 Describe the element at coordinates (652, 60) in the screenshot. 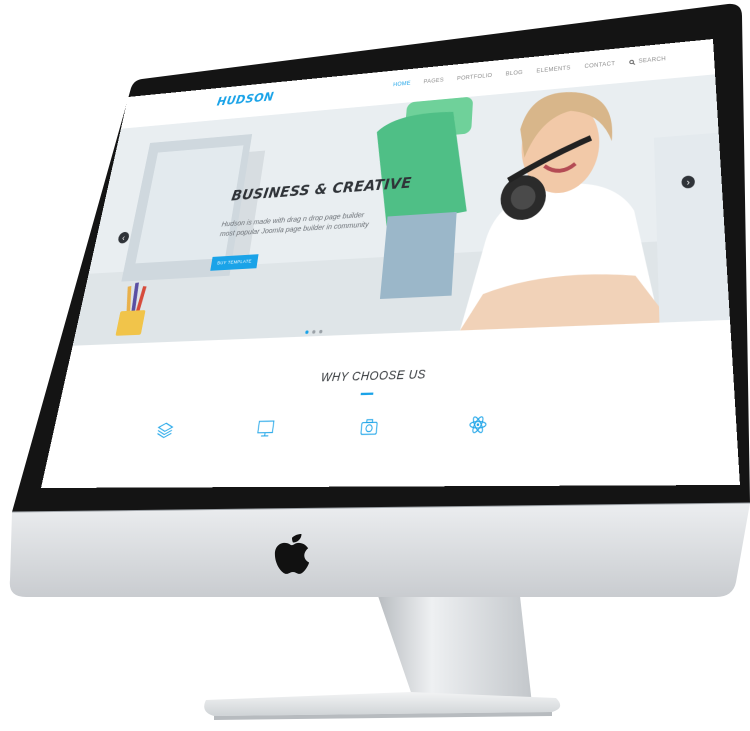

I see `search-label: SEARCH` at that location.